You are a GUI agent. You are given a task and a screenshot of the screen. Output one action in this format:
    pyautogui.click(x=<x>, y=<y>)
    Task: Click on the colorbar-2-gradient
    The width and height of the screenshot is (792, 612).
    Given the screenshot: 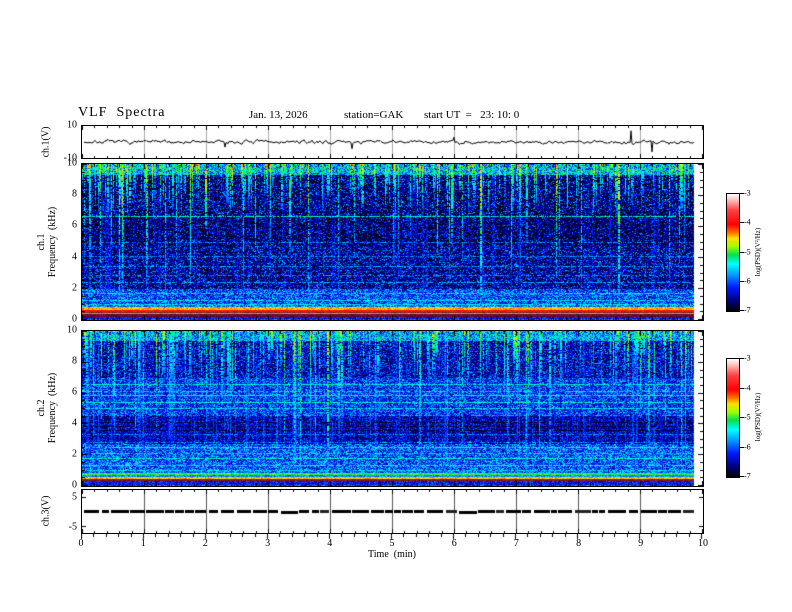 What is the action you would take?
    pyautogui.click(x=733, y=418)
    